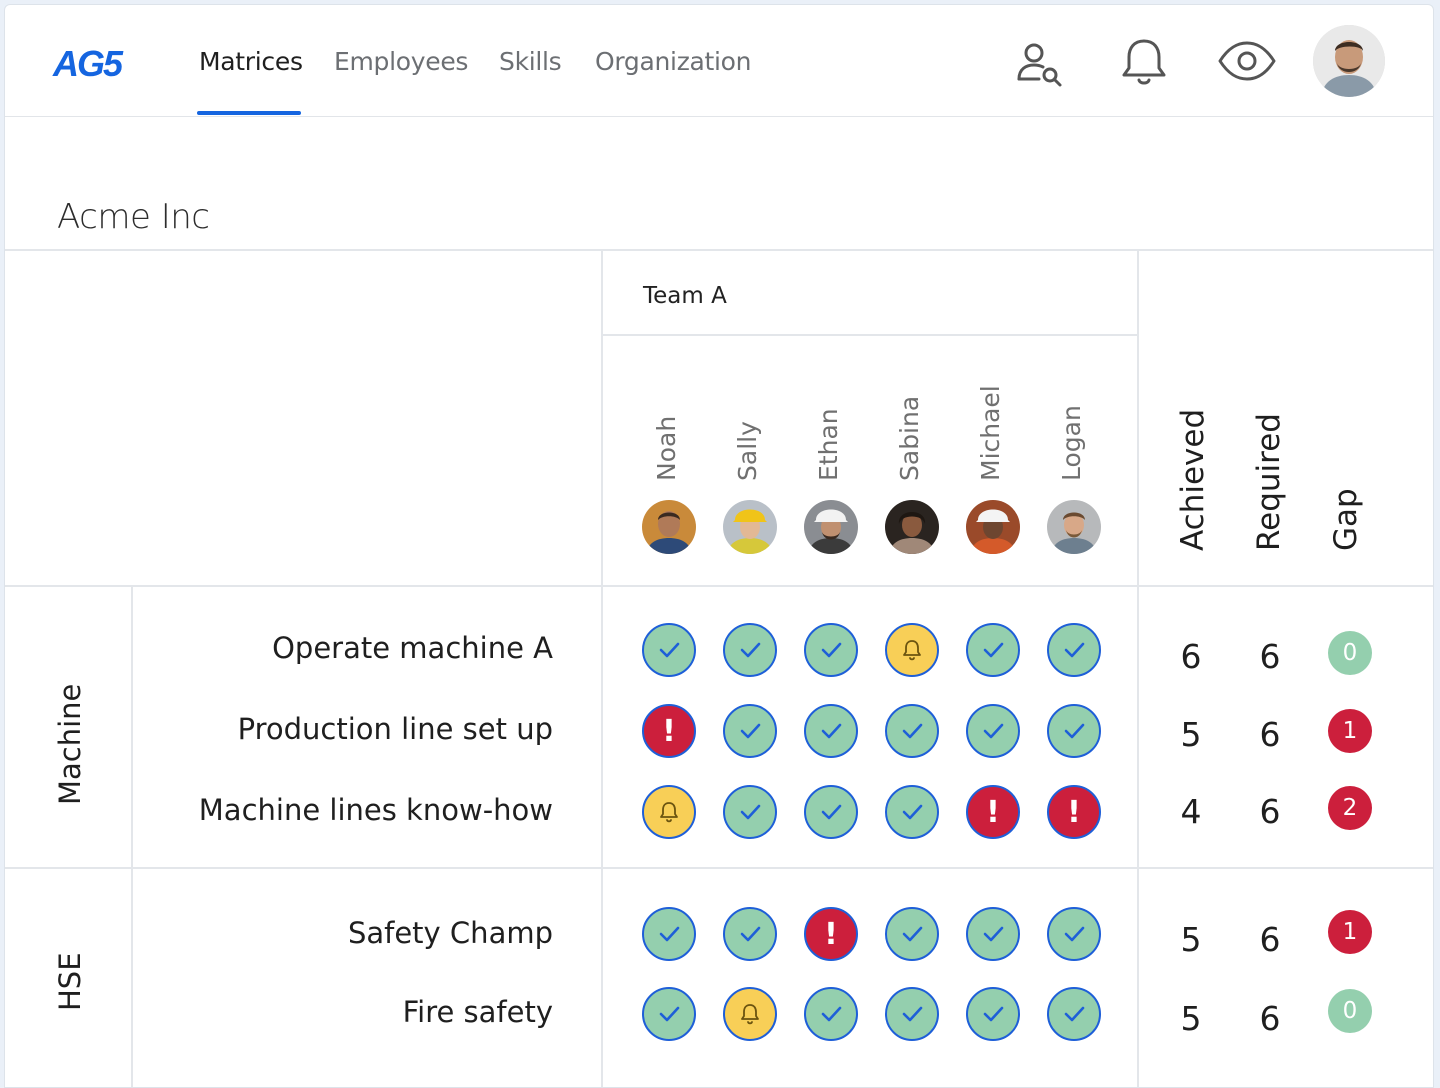  I want to click on tab-matrices: Matrices, so click(251, 61).